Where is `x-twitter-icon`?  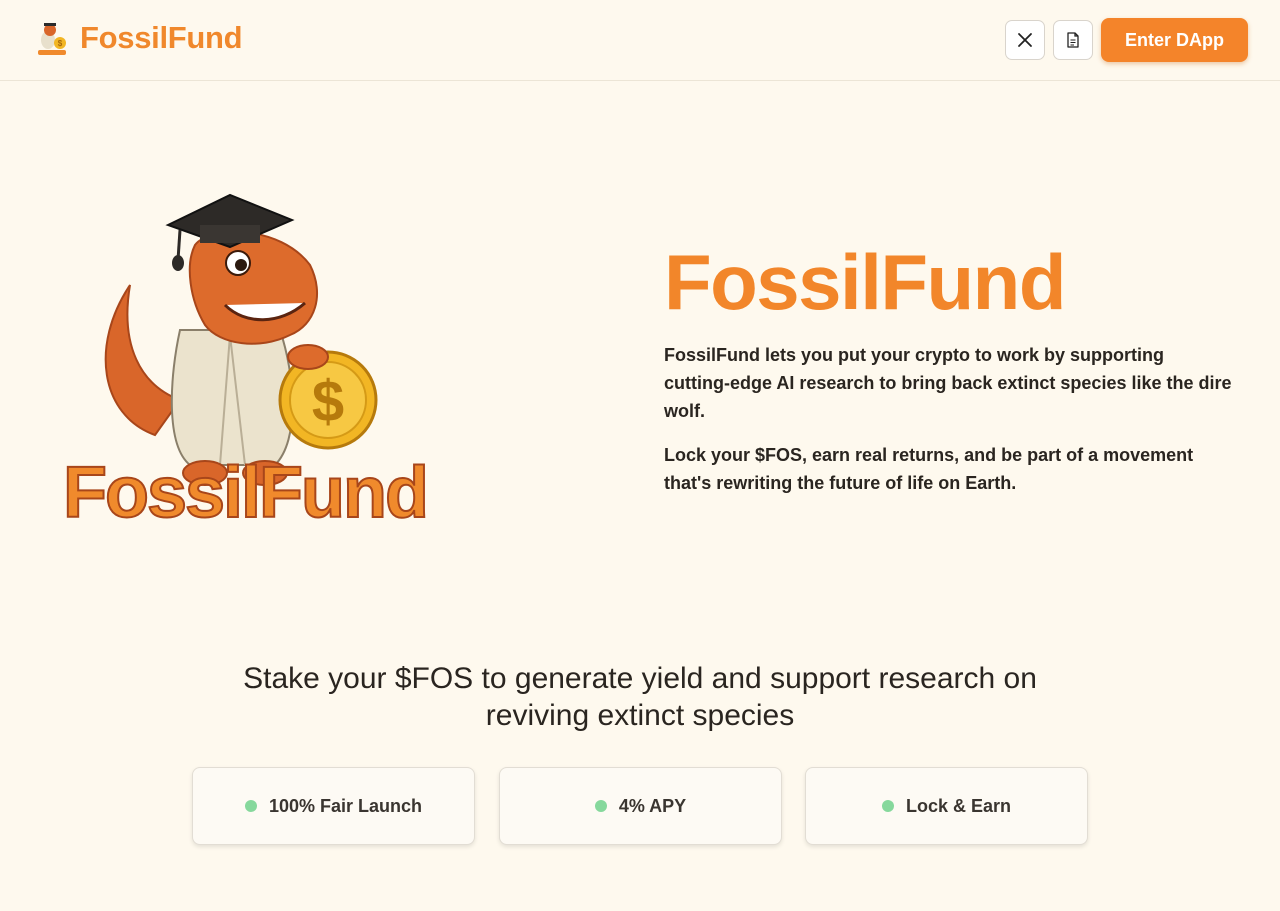 x-twitter-icon is located at coordinates (1025, 40).